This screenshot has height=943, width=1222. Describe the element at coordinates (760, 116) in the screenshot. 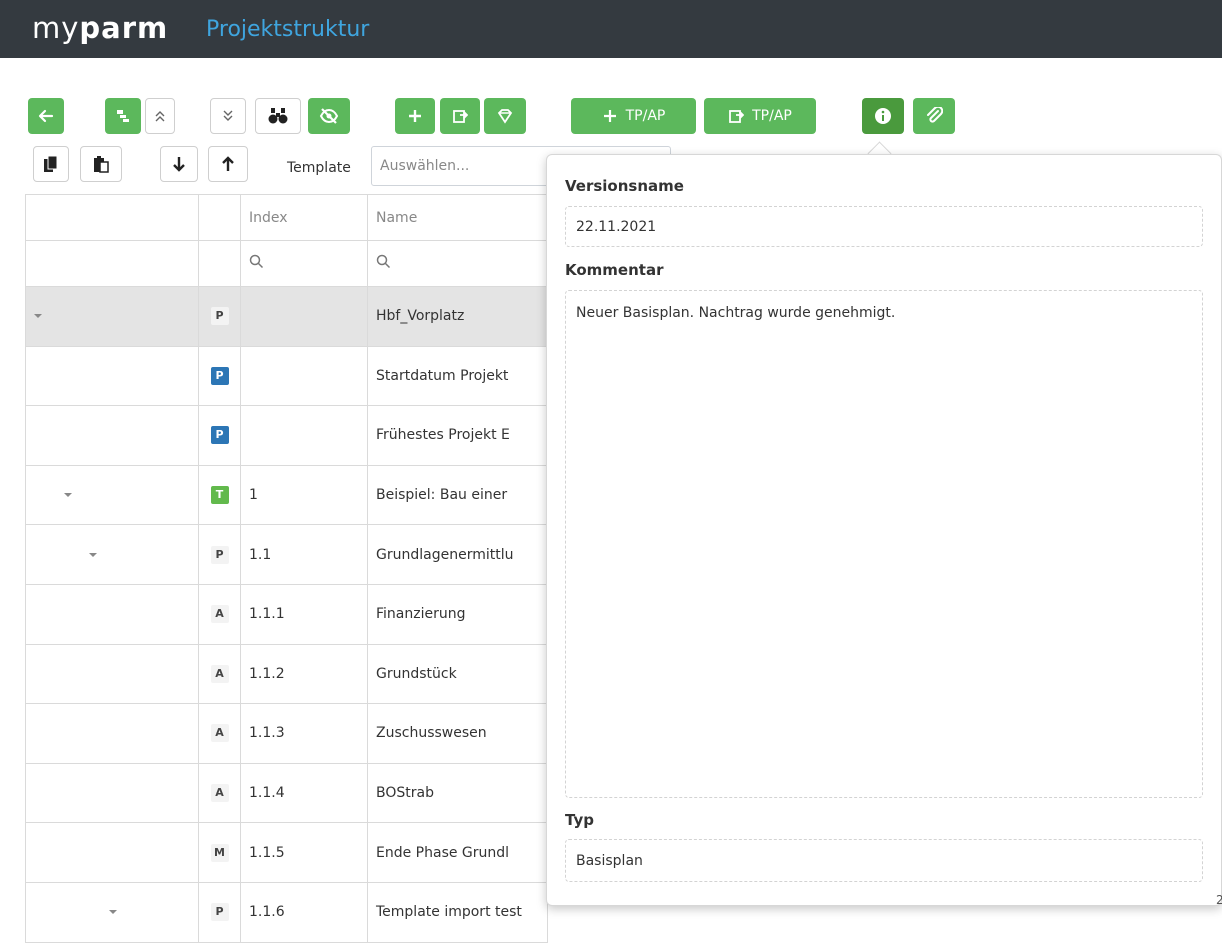

I see `import-tp-ap-button: TP/AP` at that location.